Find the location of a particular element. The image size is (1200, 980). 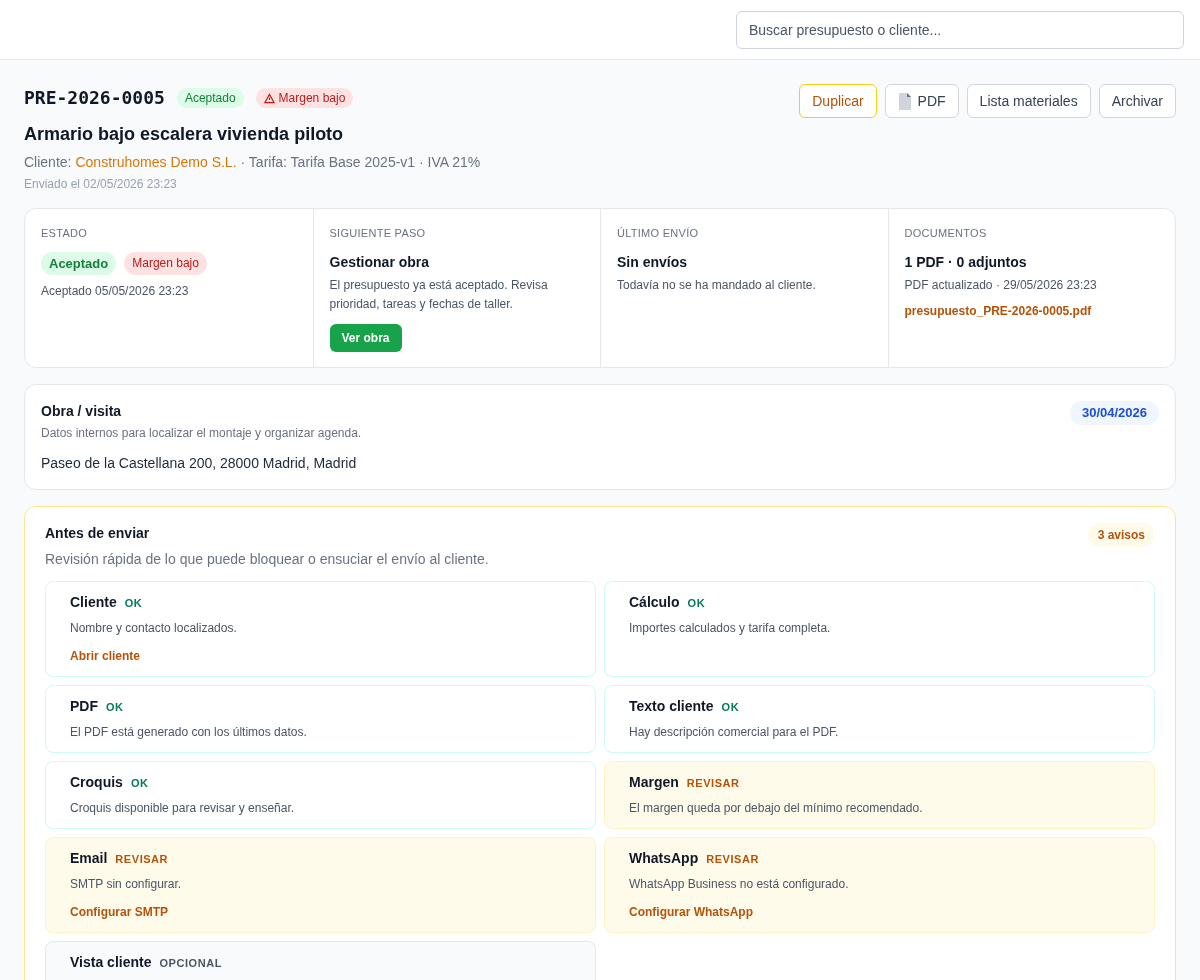

check-title: Vista cliente is located at coordinates (111, 962).